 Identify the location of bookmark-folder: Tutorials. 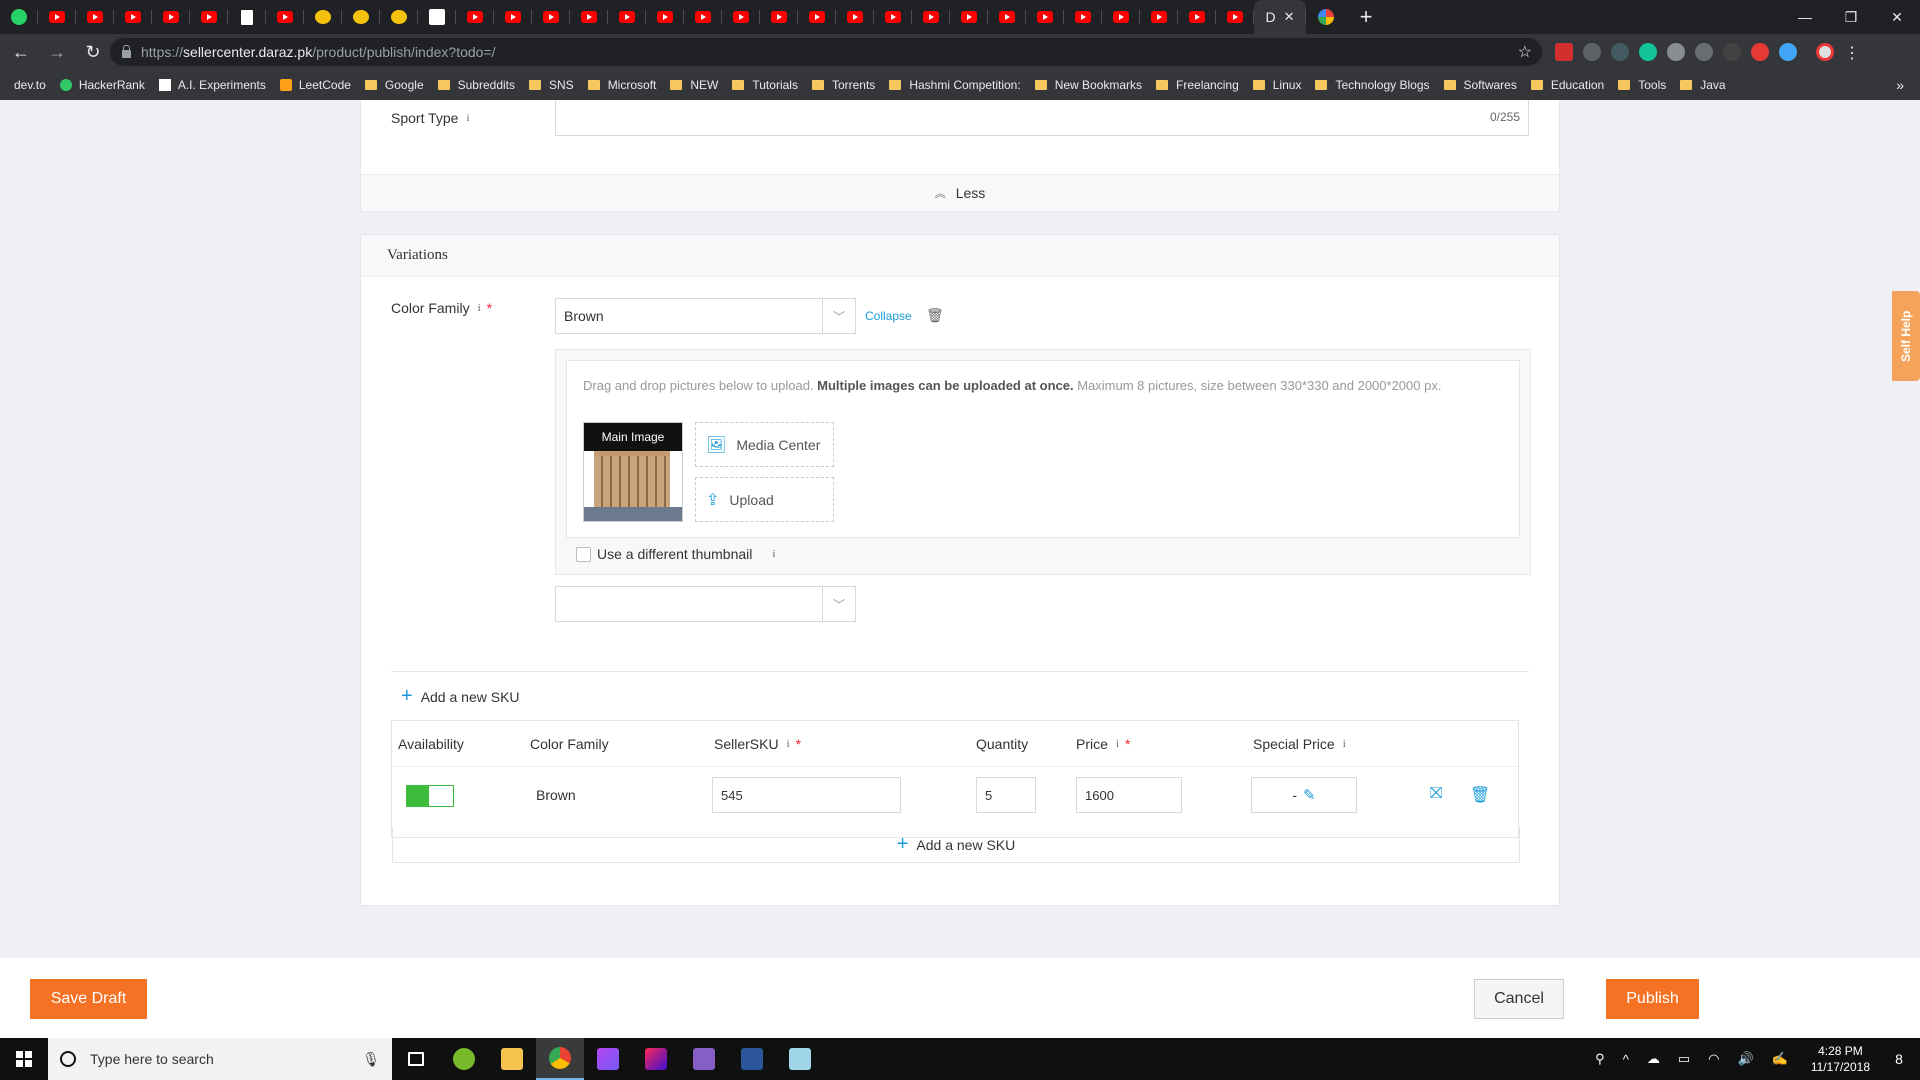
(765, 85).